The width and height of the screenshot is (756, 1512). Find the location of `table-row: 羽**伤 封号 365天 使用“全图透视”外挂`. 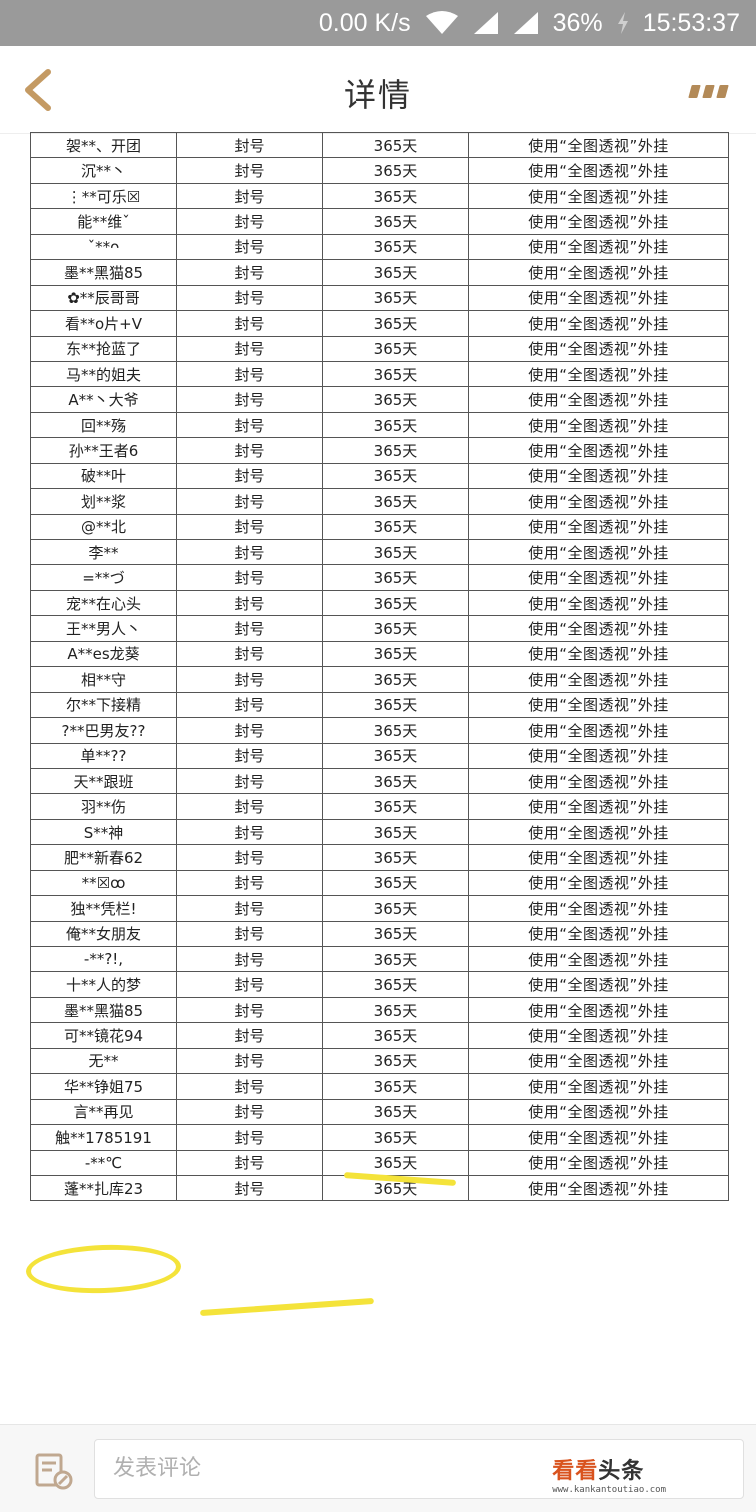

table-row: 羽**伤 封号 365天 使用“全图透视”外挂 is located at coordinates (379, 806).